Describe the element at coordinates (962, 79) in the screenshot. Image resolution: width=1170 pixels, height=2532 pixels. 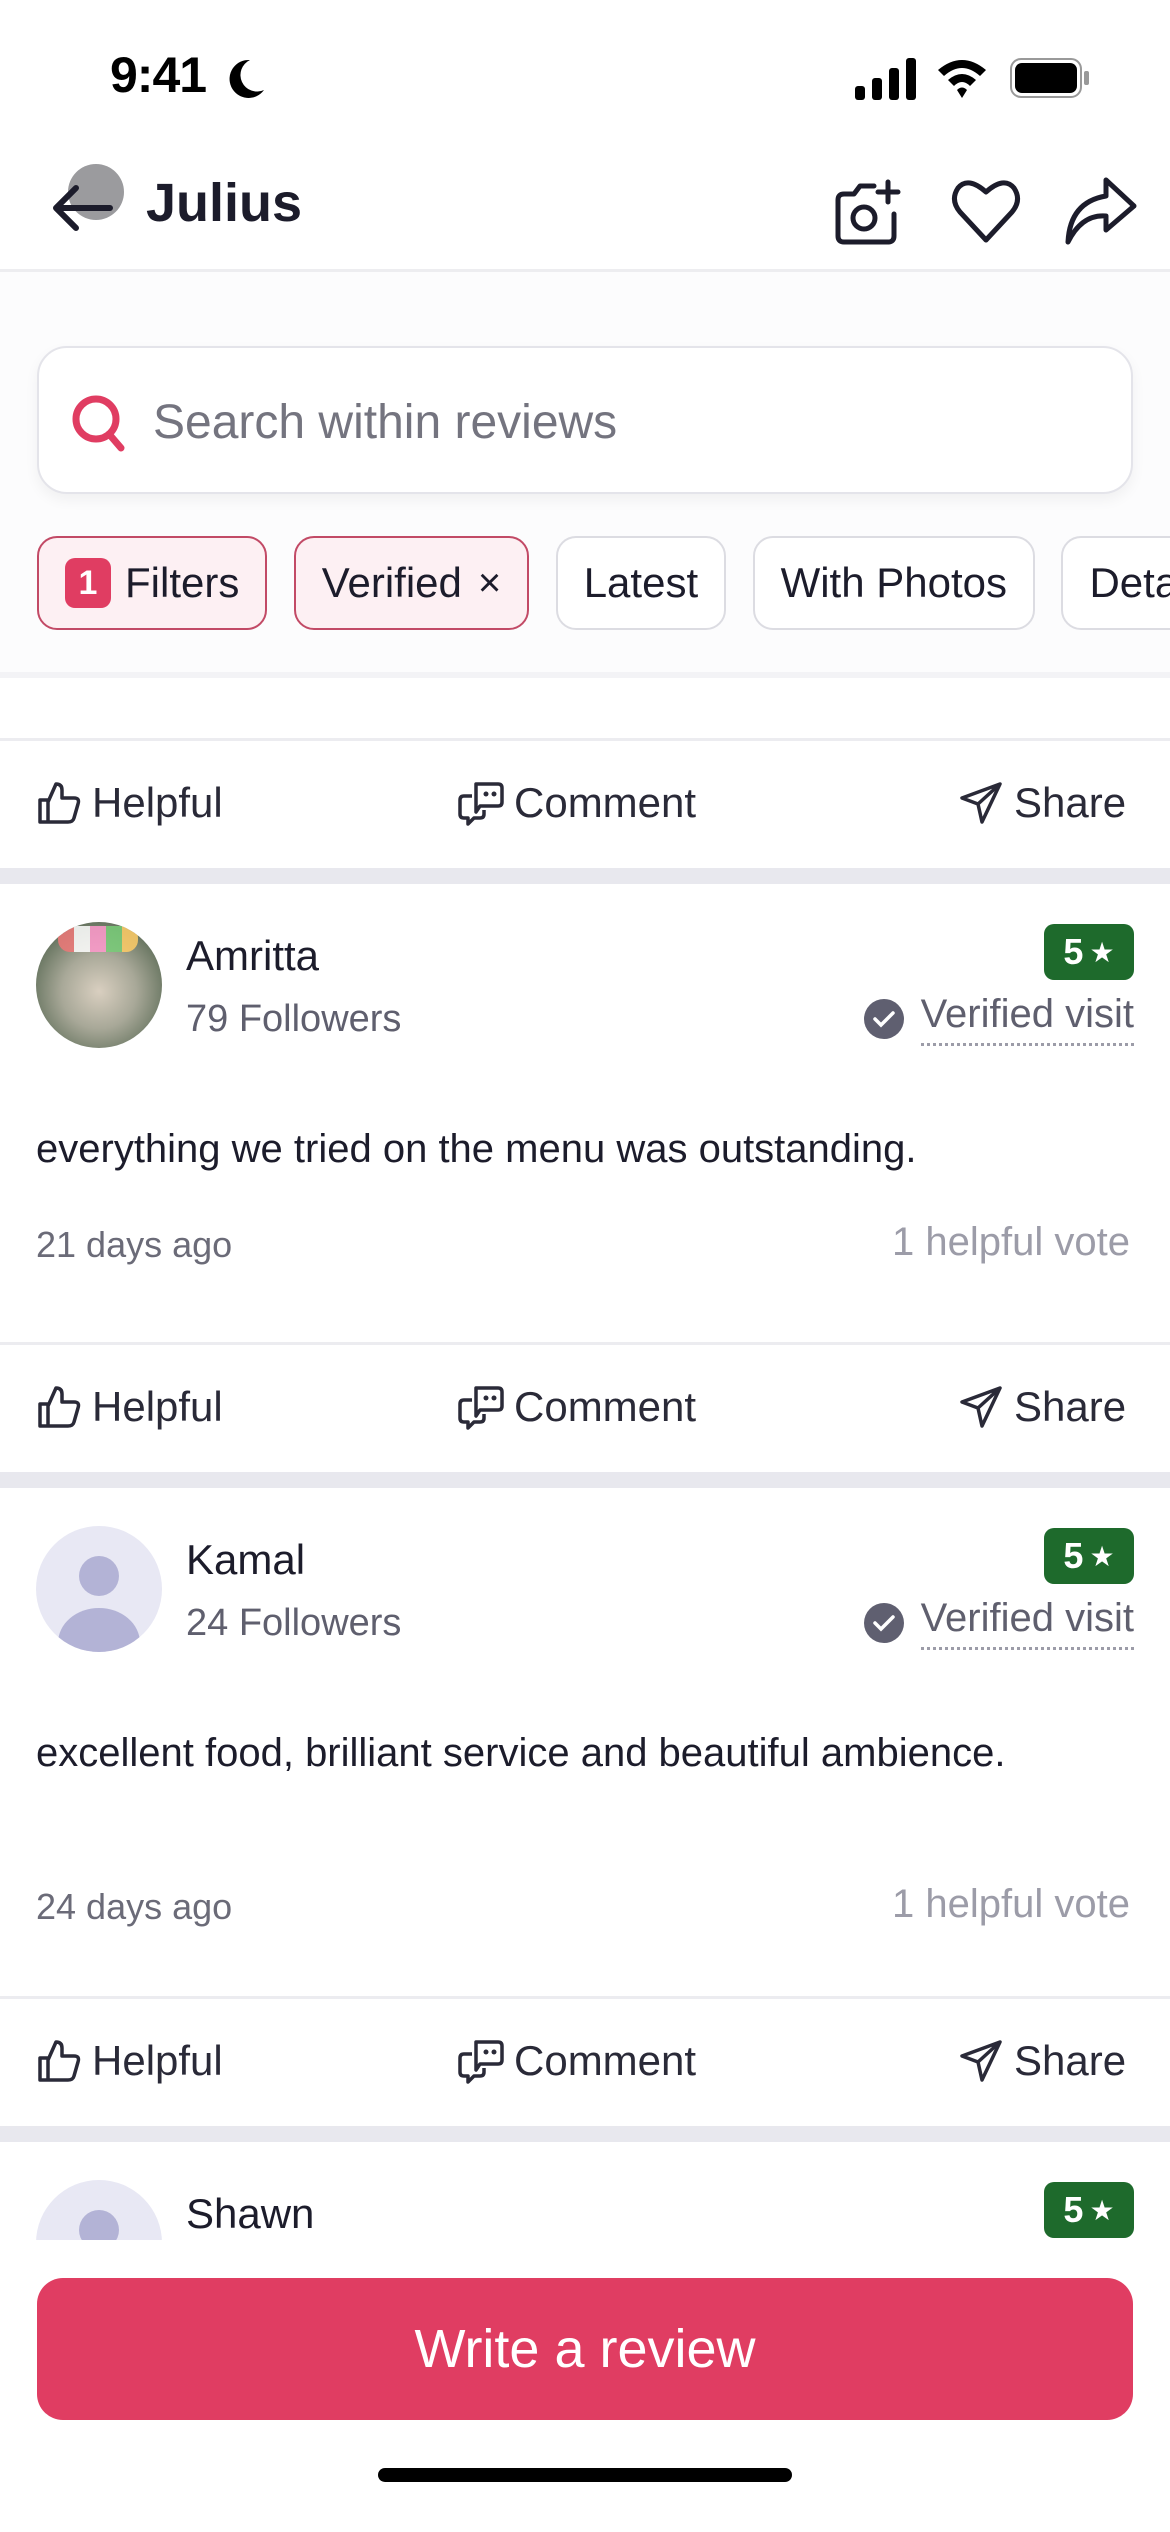
I see `wifi-icon` at that location.